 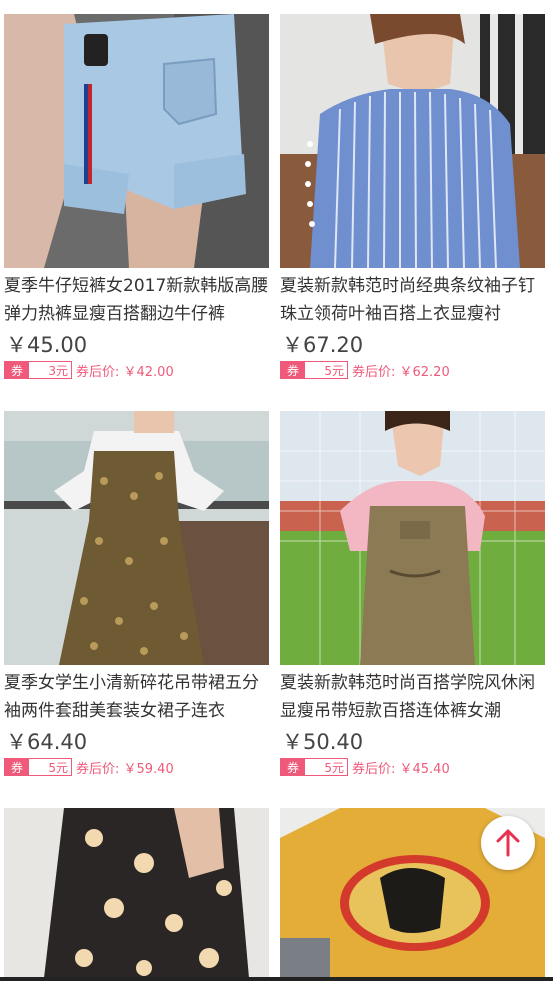 I want to click on coupon-row: 券 3元 券后价: ￥42.00, so click(x=89, y=370).